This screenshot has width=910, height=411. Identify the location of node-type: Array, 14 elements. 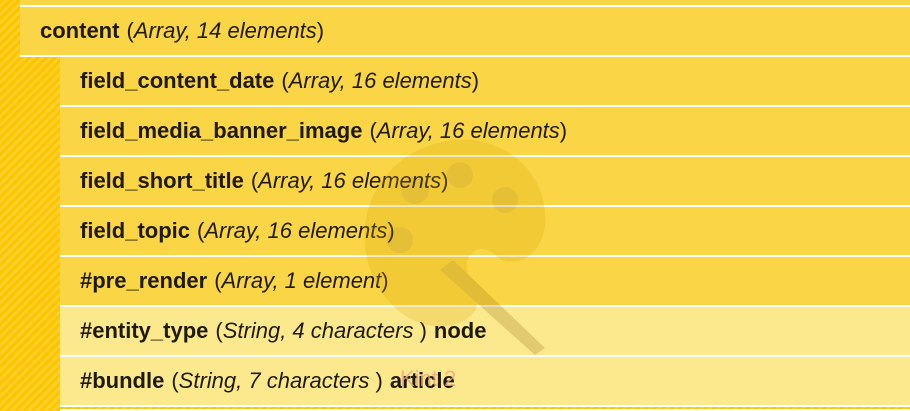
(225, 30).